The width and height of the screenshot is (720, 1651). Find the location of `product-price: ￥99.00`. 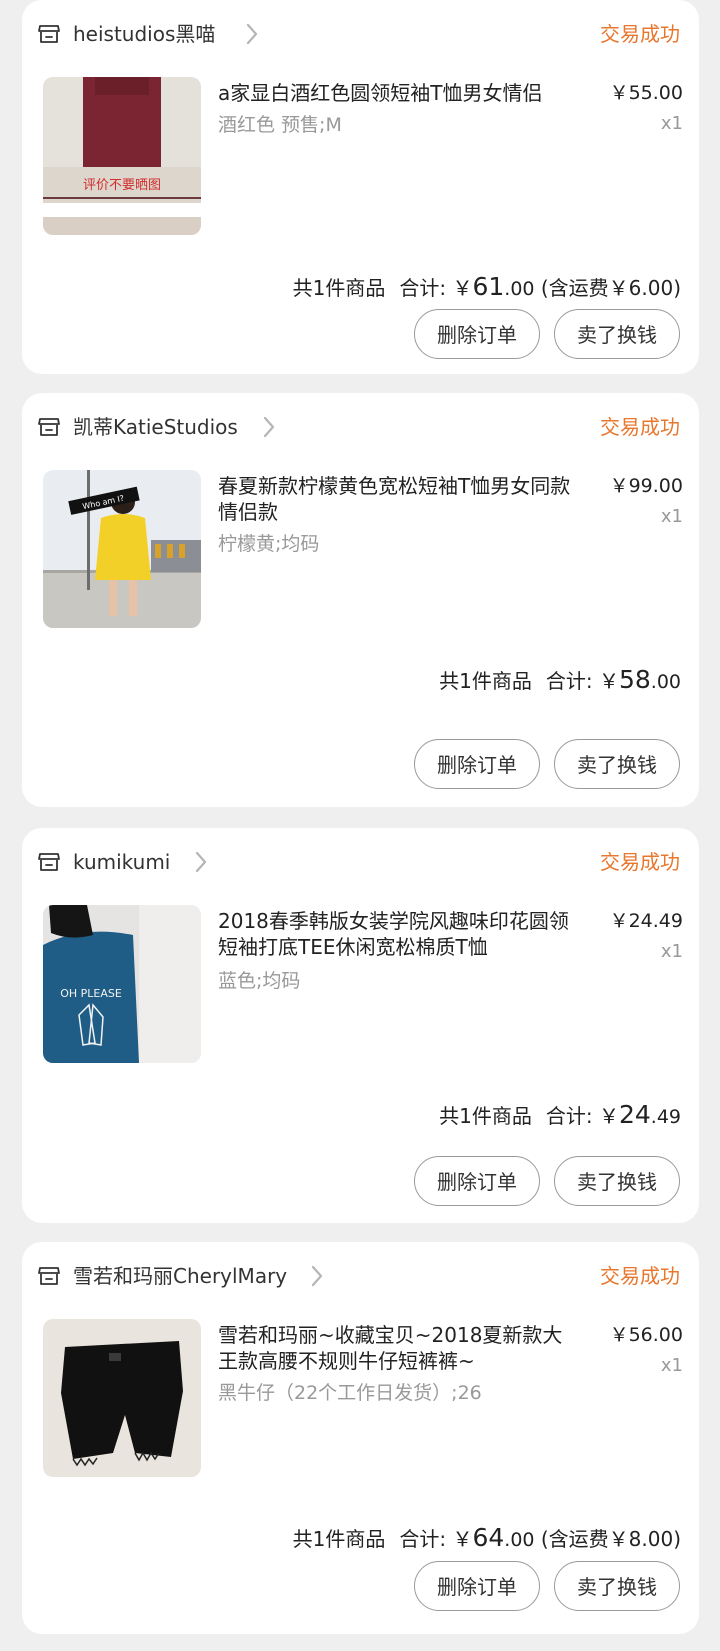

product-price: ￥99.00 is located at coordinates (646, 486).